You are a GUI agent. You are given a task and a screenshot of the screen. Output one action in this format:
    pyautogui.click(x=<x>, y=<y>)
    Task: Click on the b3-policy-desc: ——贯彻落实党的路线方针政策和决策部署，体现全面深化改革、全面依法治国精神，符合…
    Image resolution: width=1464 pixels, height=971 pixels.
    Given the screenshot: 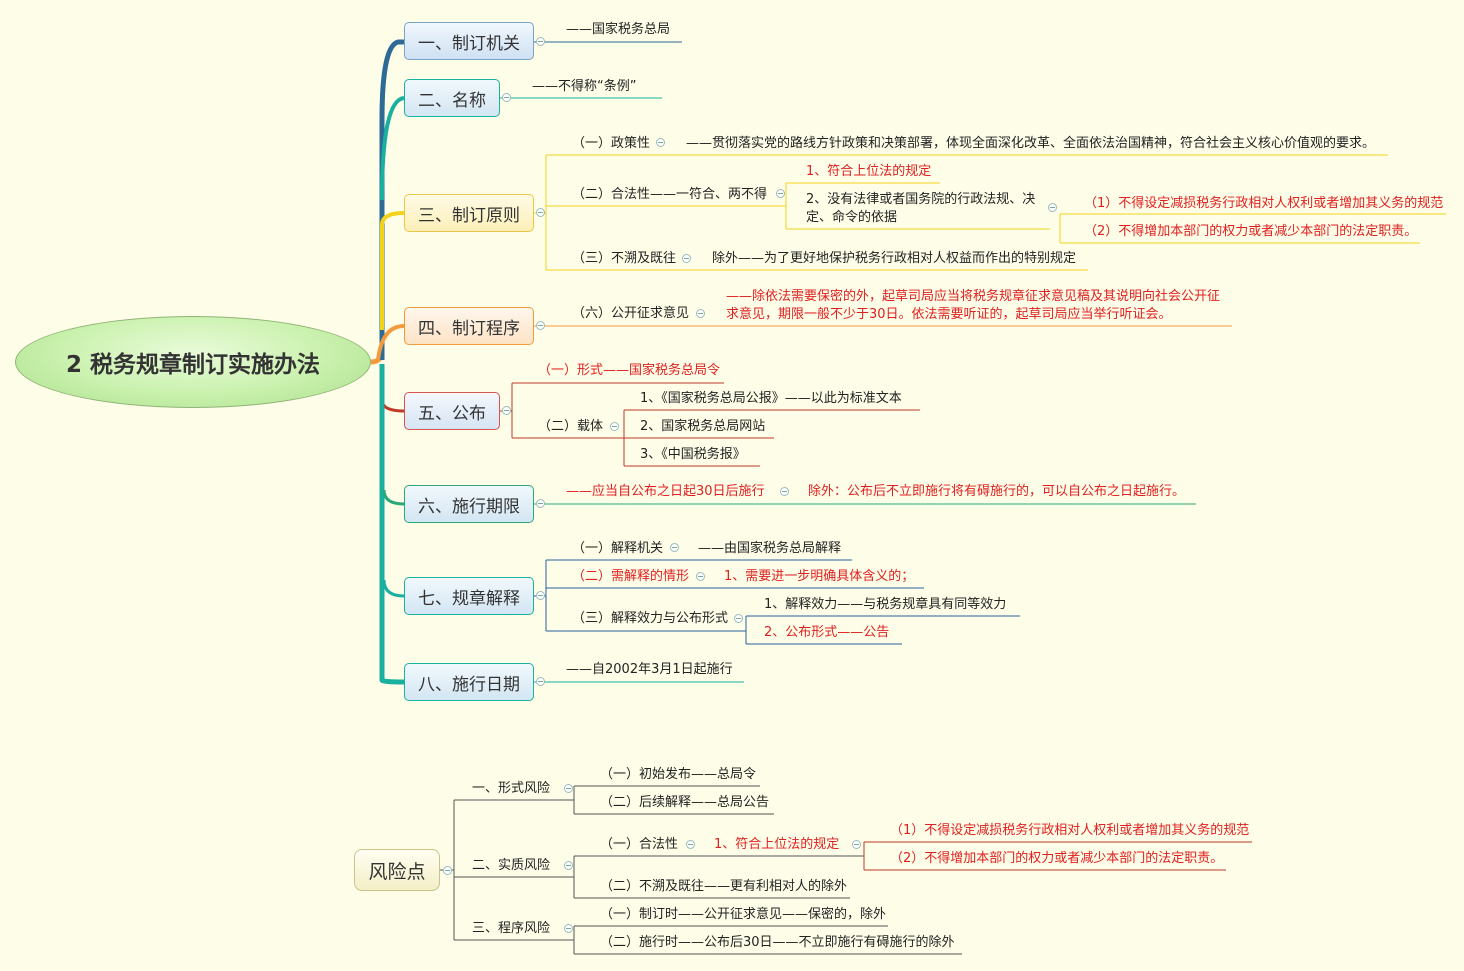 What is the action you would take?
    pyautogui.click(x=1031, y=143)
    